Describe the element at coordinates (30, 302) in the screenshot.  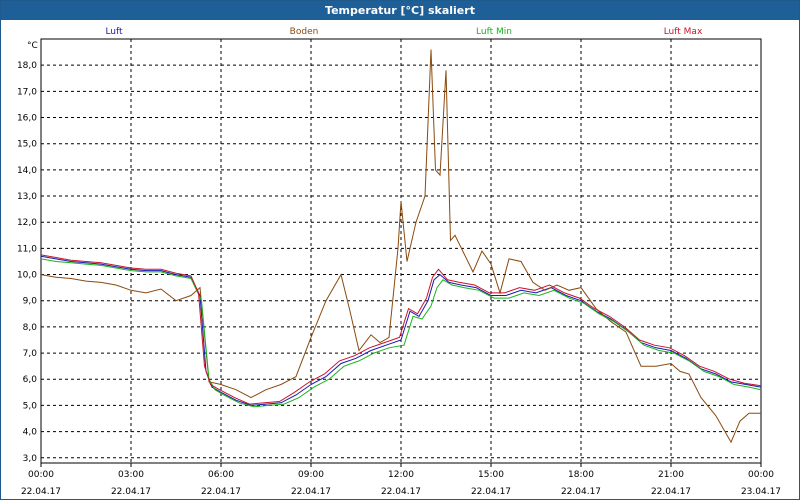
I see `y-tick-label: 9,0` at that location.